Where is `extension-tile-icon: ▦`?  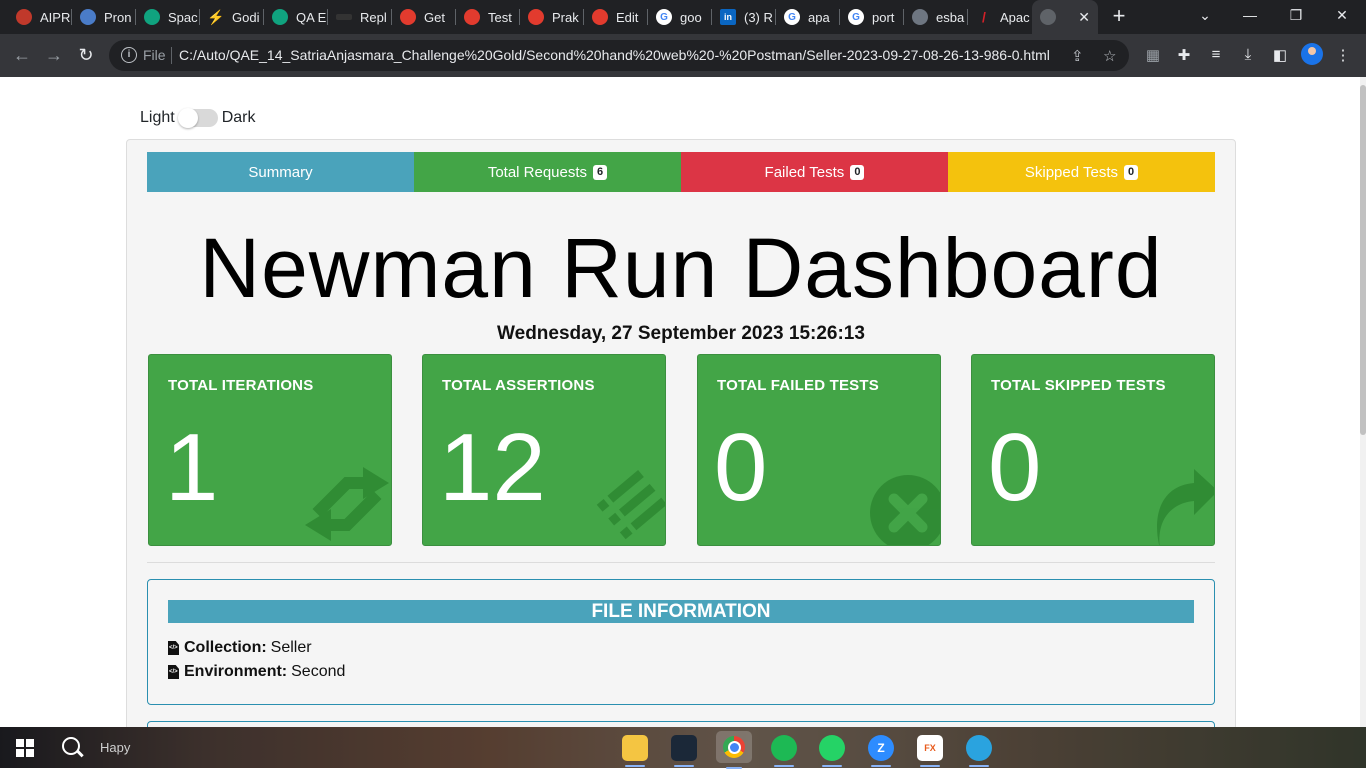
extension-tile-icon: ▦ is located at coordinates (1153, 55).